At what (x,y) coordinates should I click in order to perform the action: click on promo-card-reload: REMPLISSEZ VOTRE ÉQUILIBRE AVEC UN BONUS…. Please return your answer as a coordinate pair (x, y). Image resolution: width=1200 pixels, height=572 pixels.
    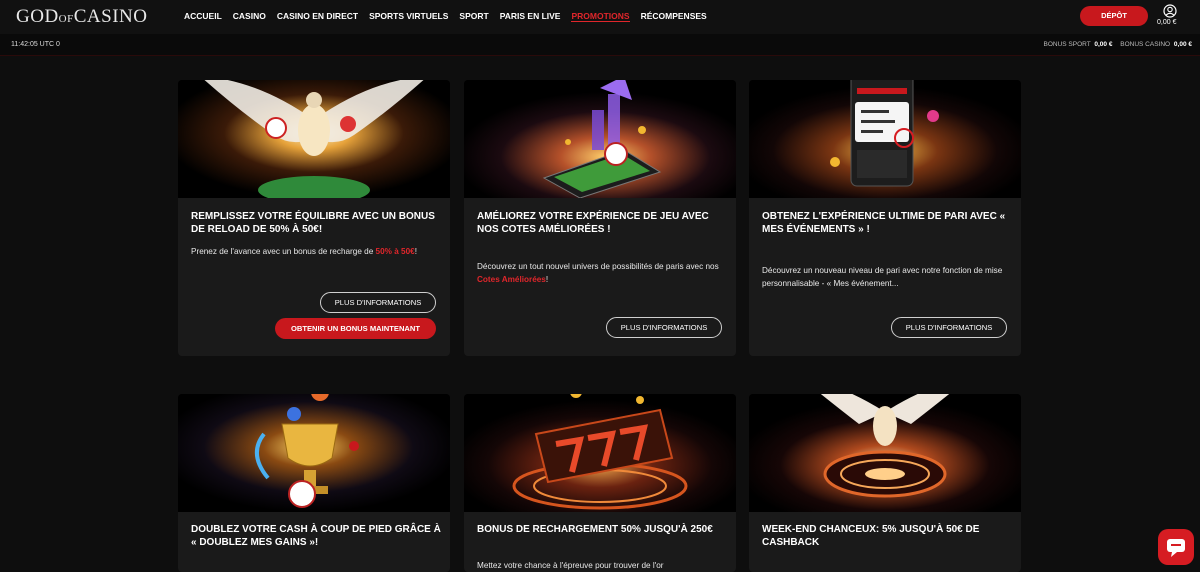
    Looking at the image, I should click on (314, 218).